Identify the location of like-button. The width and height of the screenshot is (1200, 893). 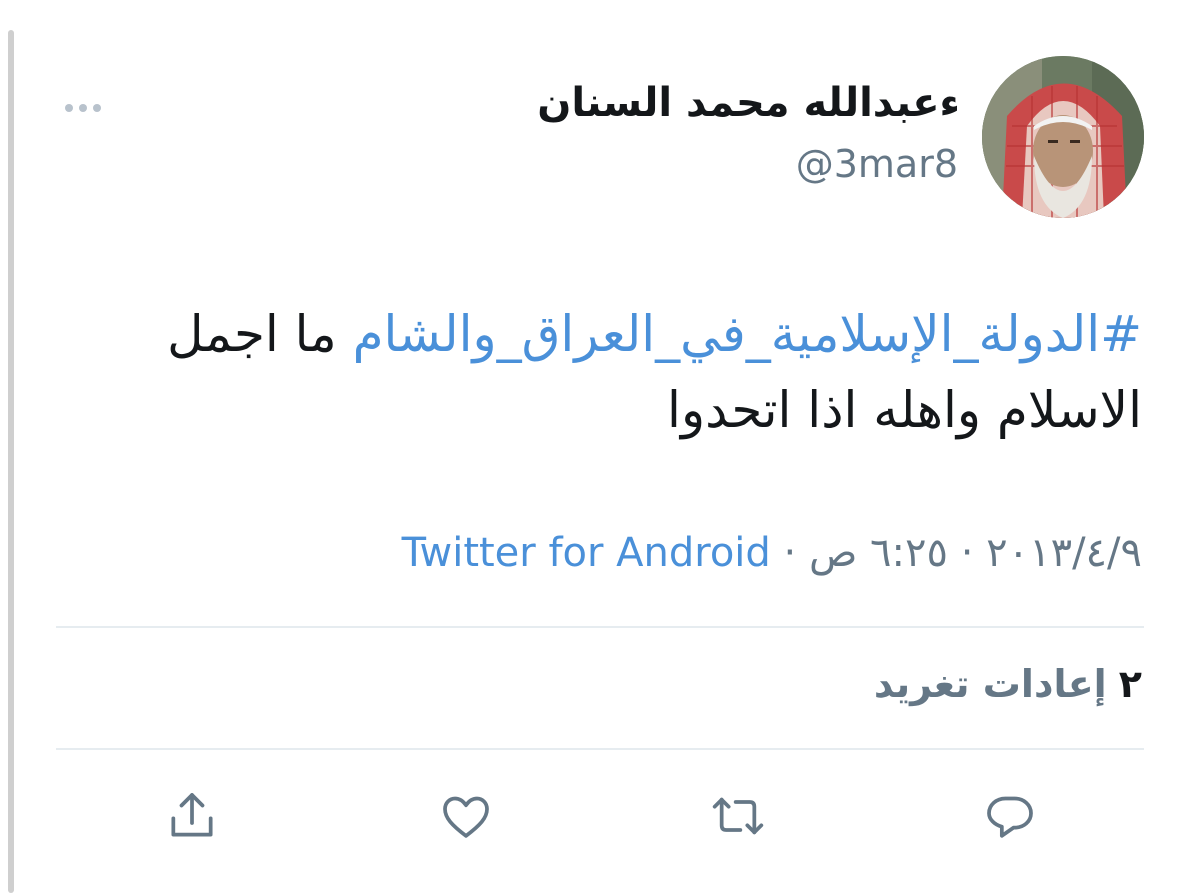
(466, 816).